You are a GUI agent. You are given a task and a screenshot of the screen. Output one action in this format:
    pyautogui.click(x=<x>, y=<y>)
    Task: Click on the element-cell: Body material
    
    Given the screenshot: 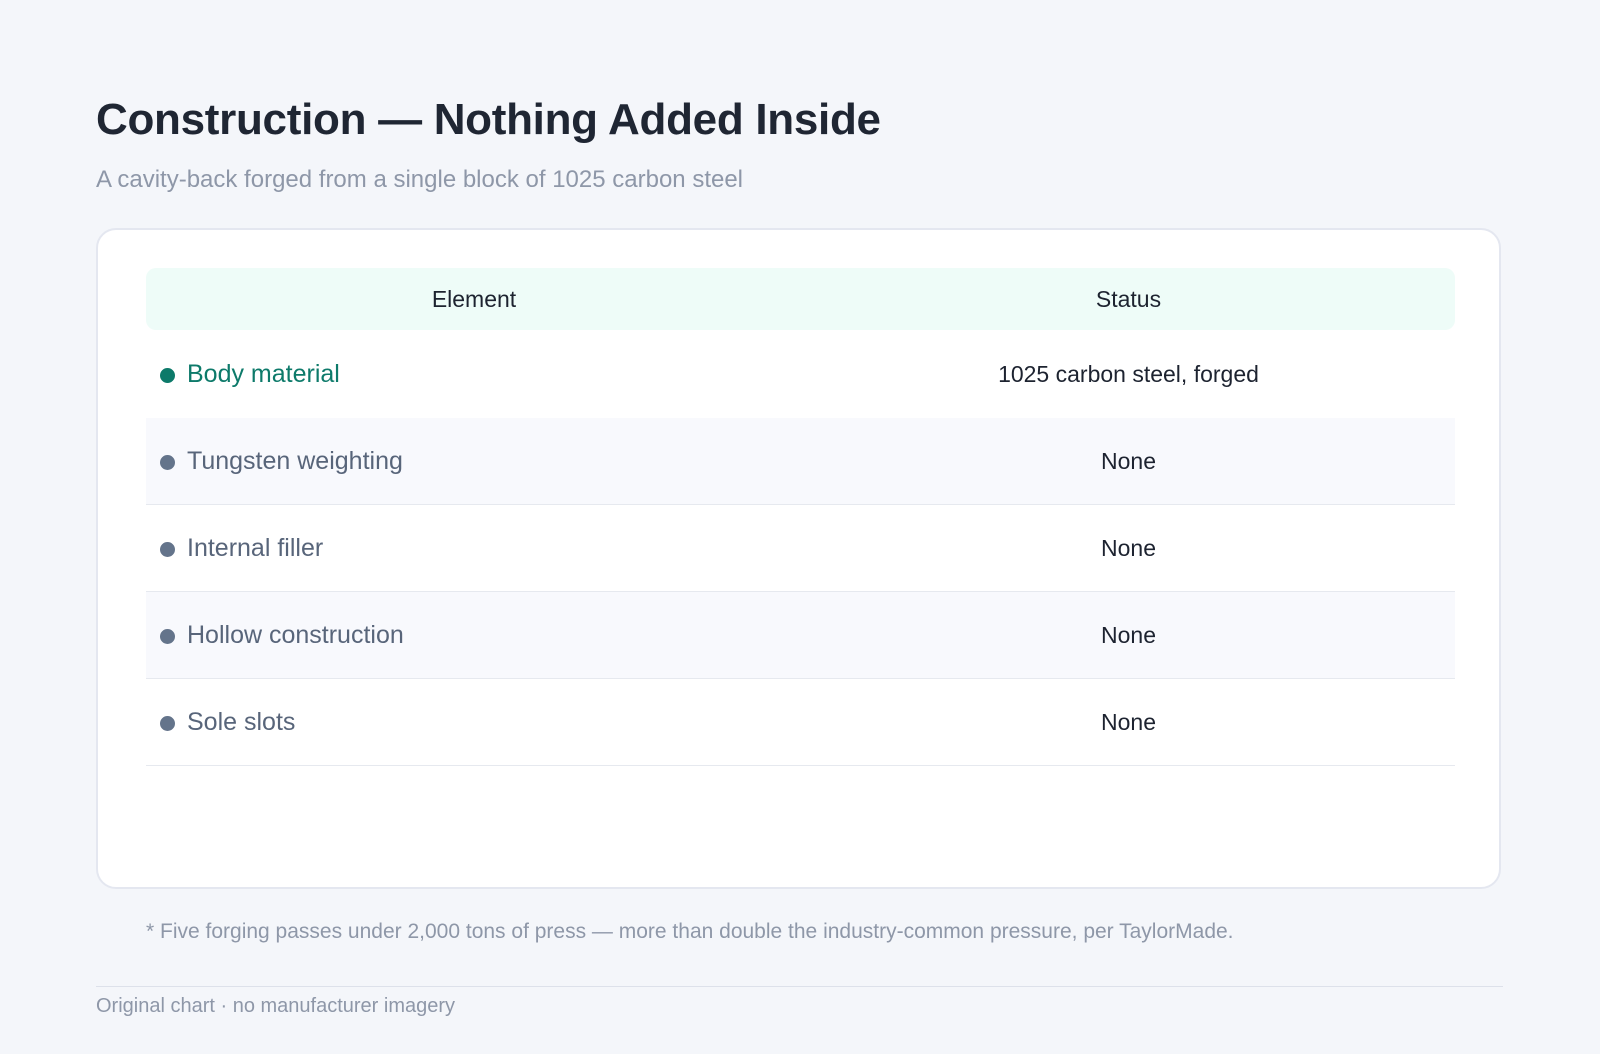 What is the action you would take?
    pyautogui.click(x=474, y=374)
    